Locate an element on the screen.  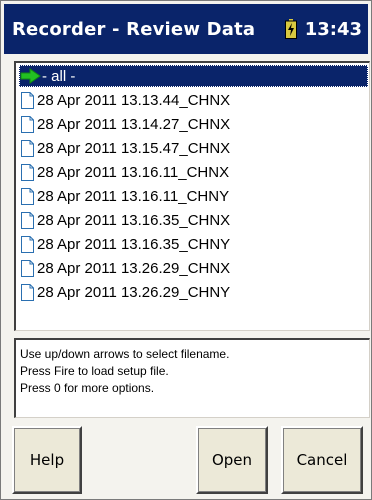
window-title: Recorder - Review Data is located at coordinates (134, 29).